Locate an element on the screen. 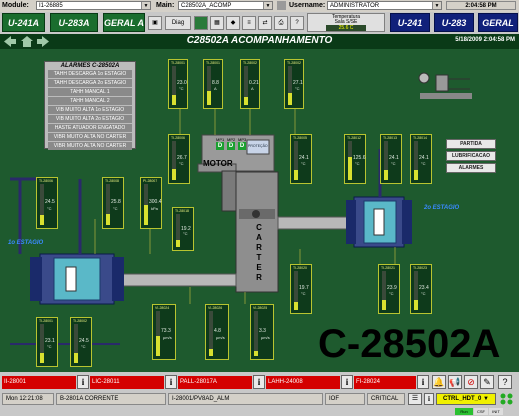 The width and height of the screenshot is (519, 416). module-label: Module: is located at coordinates (15, 5).